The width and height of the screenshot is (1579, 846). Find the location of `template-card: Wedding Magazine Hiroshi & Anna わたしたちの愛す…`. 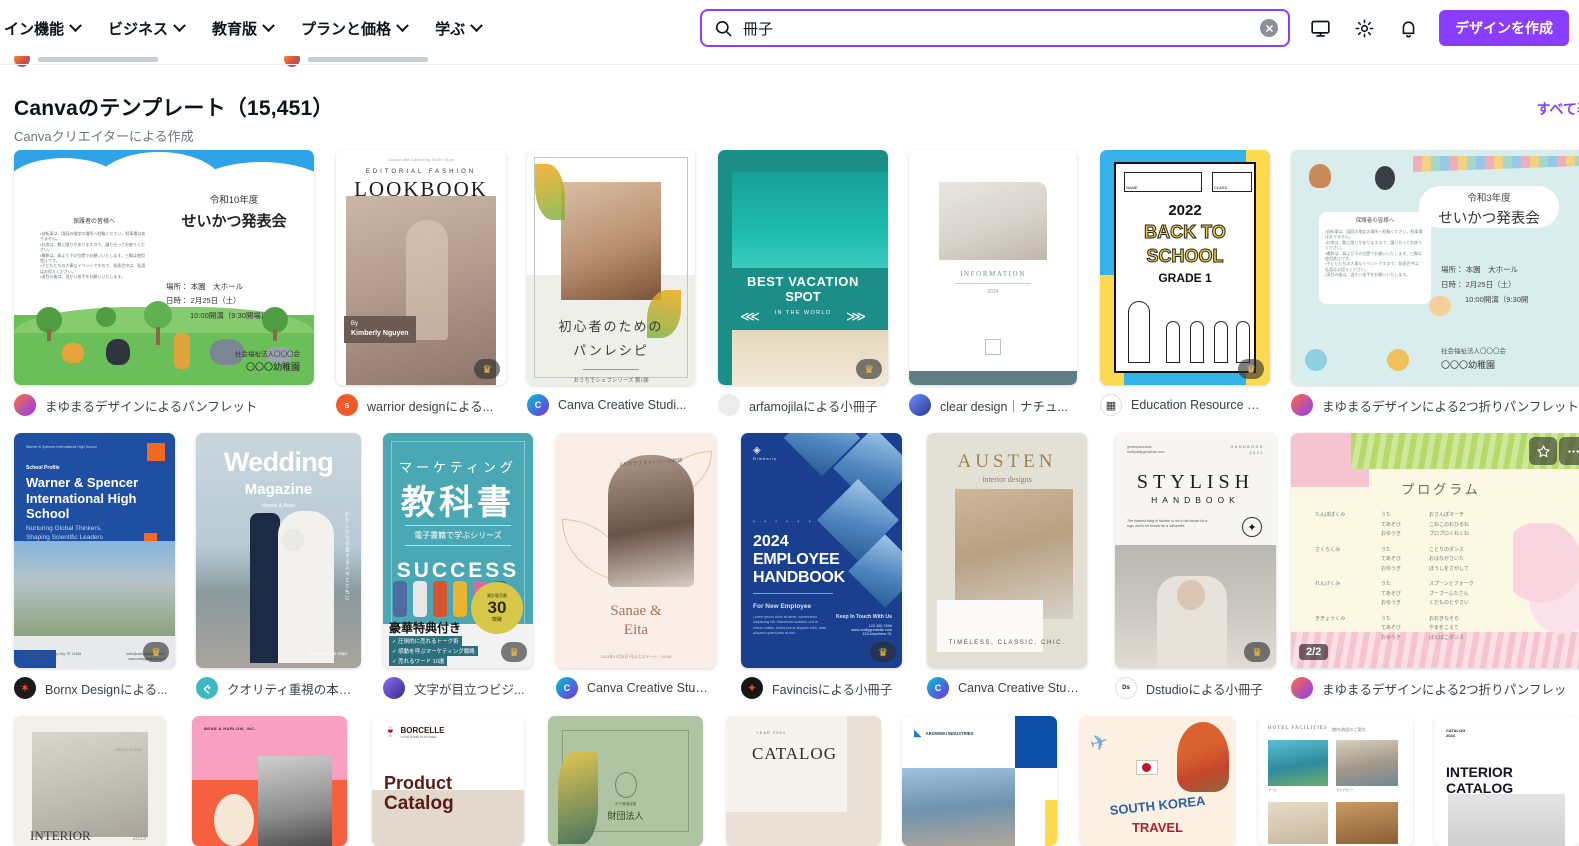

template-card: Wedding Magazine Hiroshi & Anna わたしたちの愛す… is located at coordinates (278, 566).